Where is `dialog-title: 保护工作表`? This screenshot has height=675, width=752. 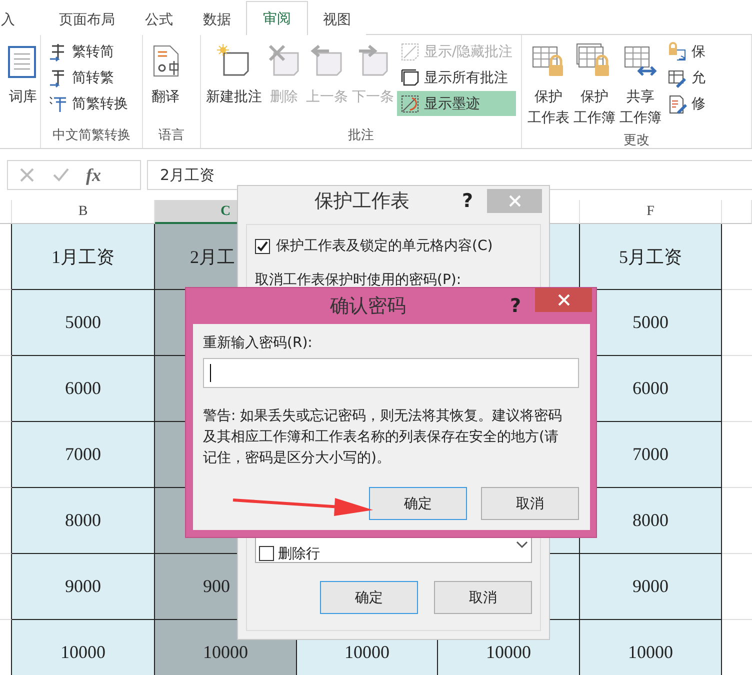 dialog-title: 保护工作表 is located at coordinates (361, 201).